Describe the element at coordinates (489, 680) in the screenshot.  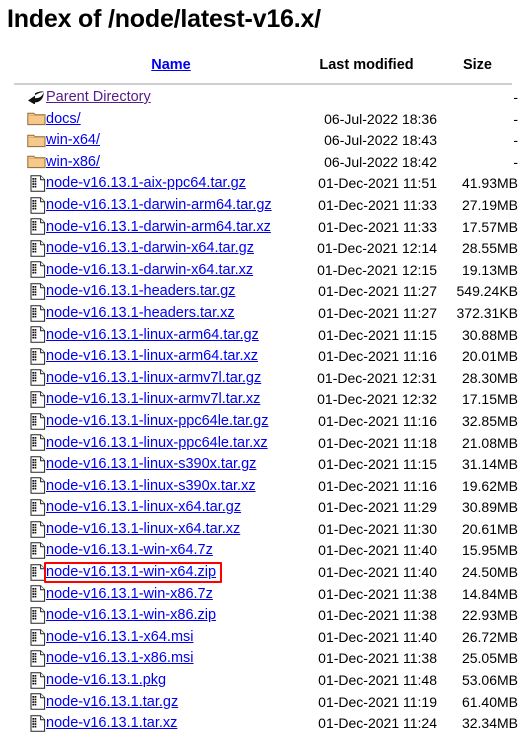
I see `row-size: 53.06MB` at that location.